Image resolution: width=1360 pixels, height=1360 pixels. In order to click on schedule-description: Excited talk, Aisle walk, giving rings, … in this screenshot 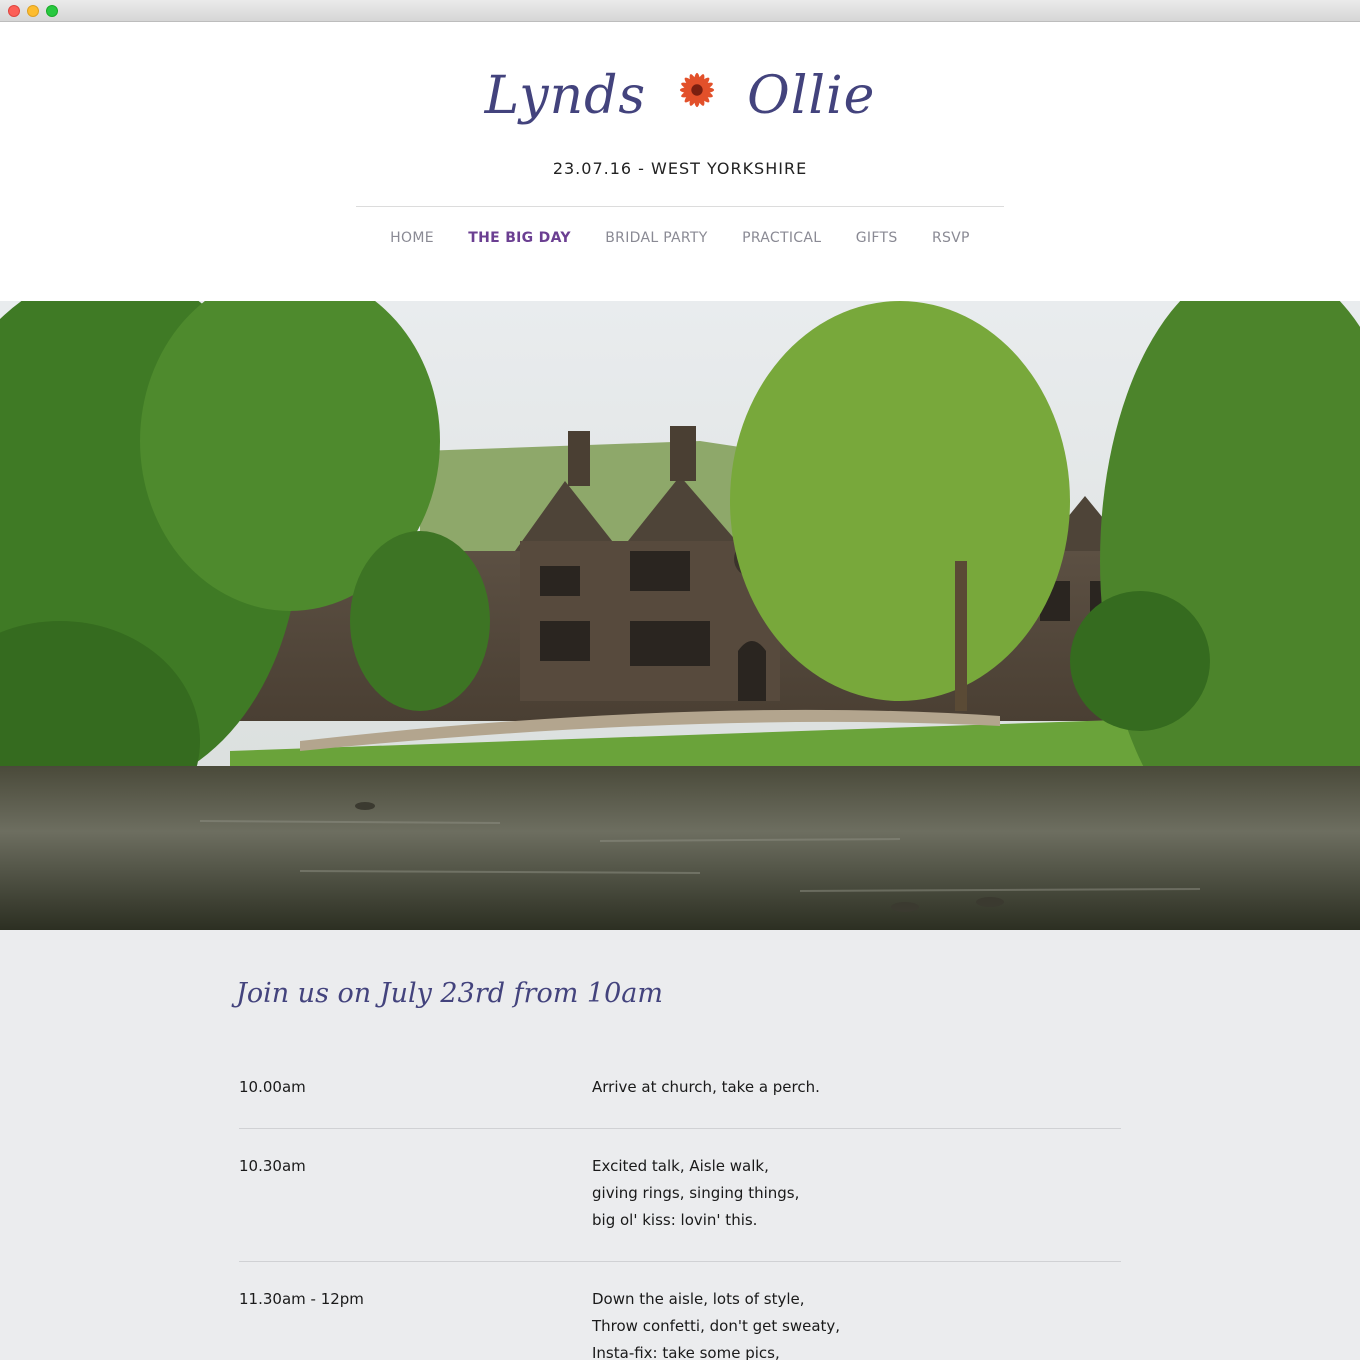, I will do `click(695, 1193)`.